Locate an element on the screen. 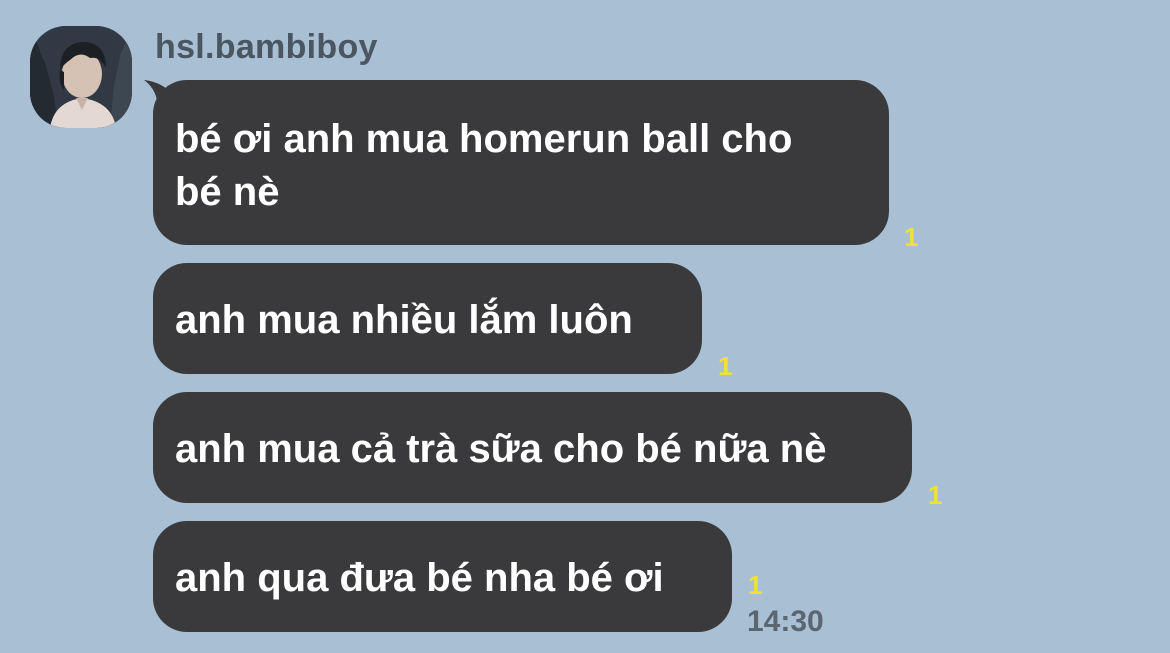 This screenshot has height=653, width=1170. profile-photo-icon is located at coordinates (81, 77).